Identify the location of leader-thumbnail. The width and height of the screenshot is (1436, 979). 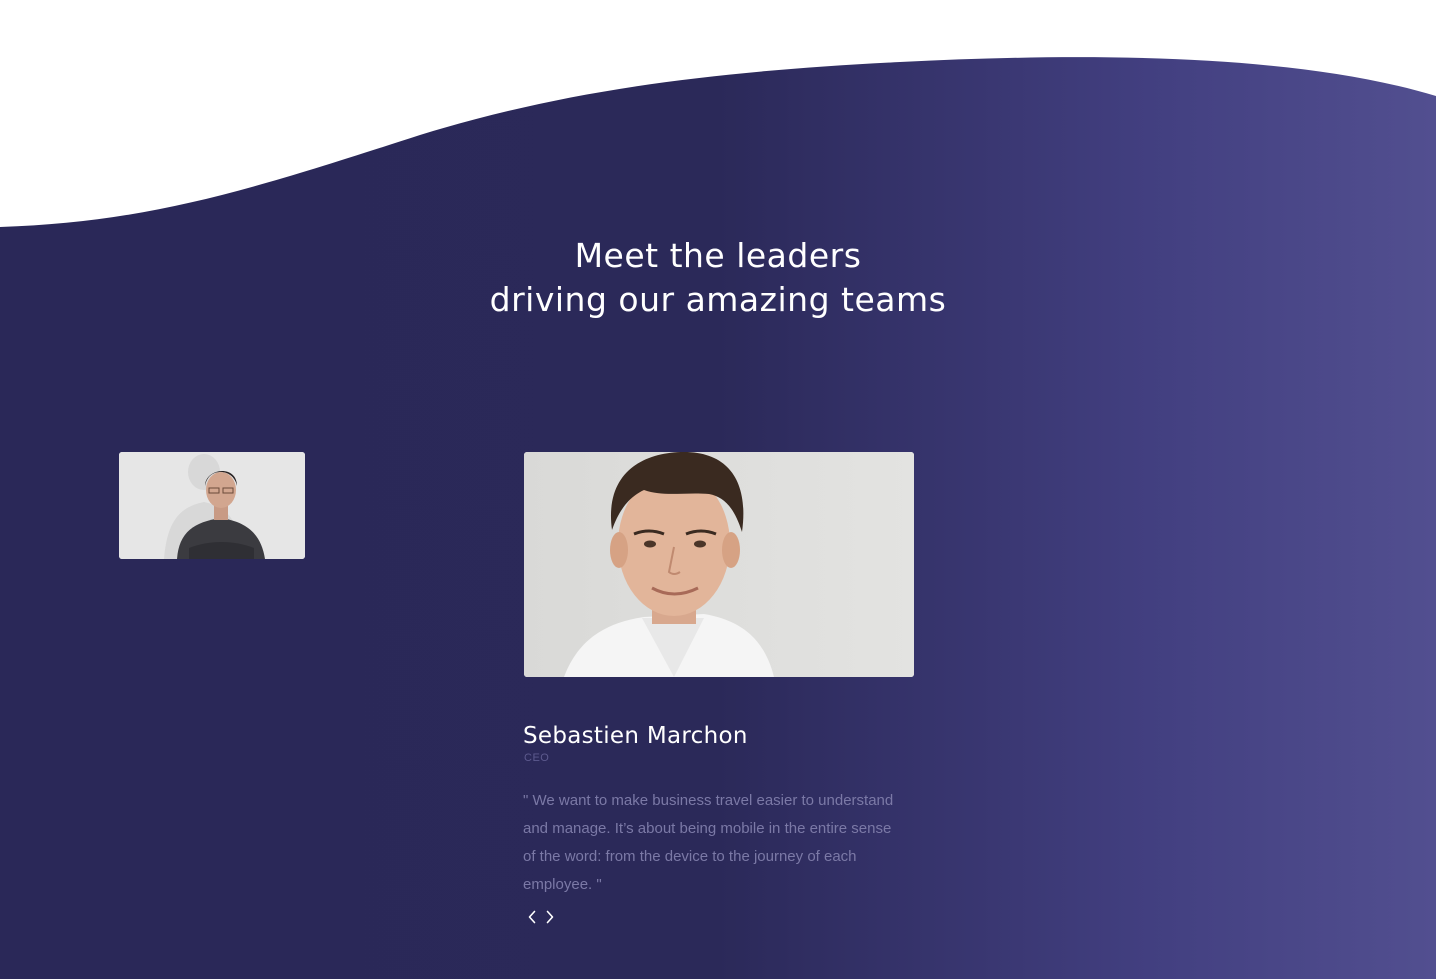
(212, 505).